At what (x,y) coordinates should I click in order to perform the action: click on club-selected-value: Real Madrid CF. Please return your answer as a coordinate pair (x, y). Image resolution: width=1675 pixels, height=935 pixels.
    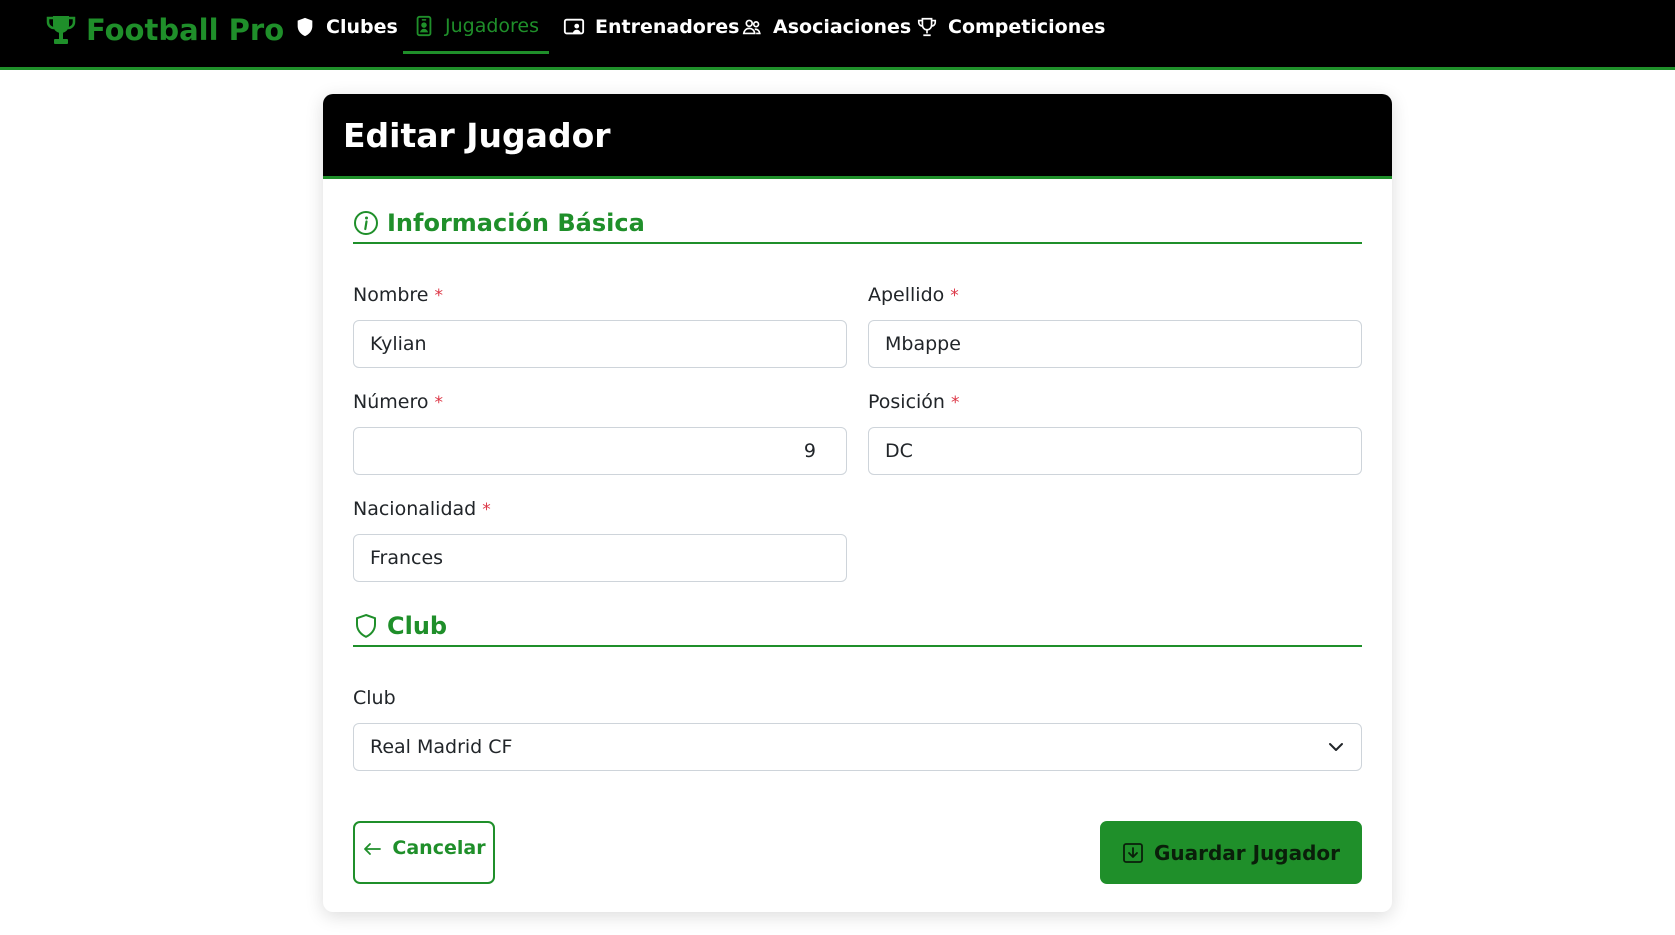
    Looking at the image, I should click on (441, 747).